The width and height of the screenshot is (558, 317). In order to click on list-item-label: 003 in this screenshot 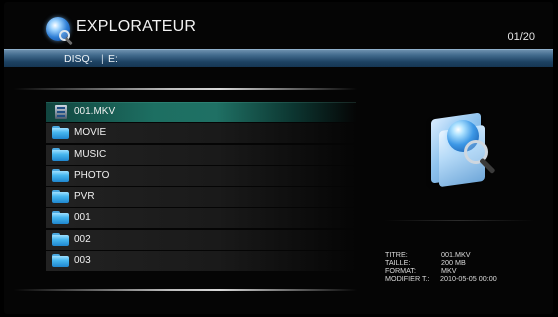, I will do `click(82, 261)`.